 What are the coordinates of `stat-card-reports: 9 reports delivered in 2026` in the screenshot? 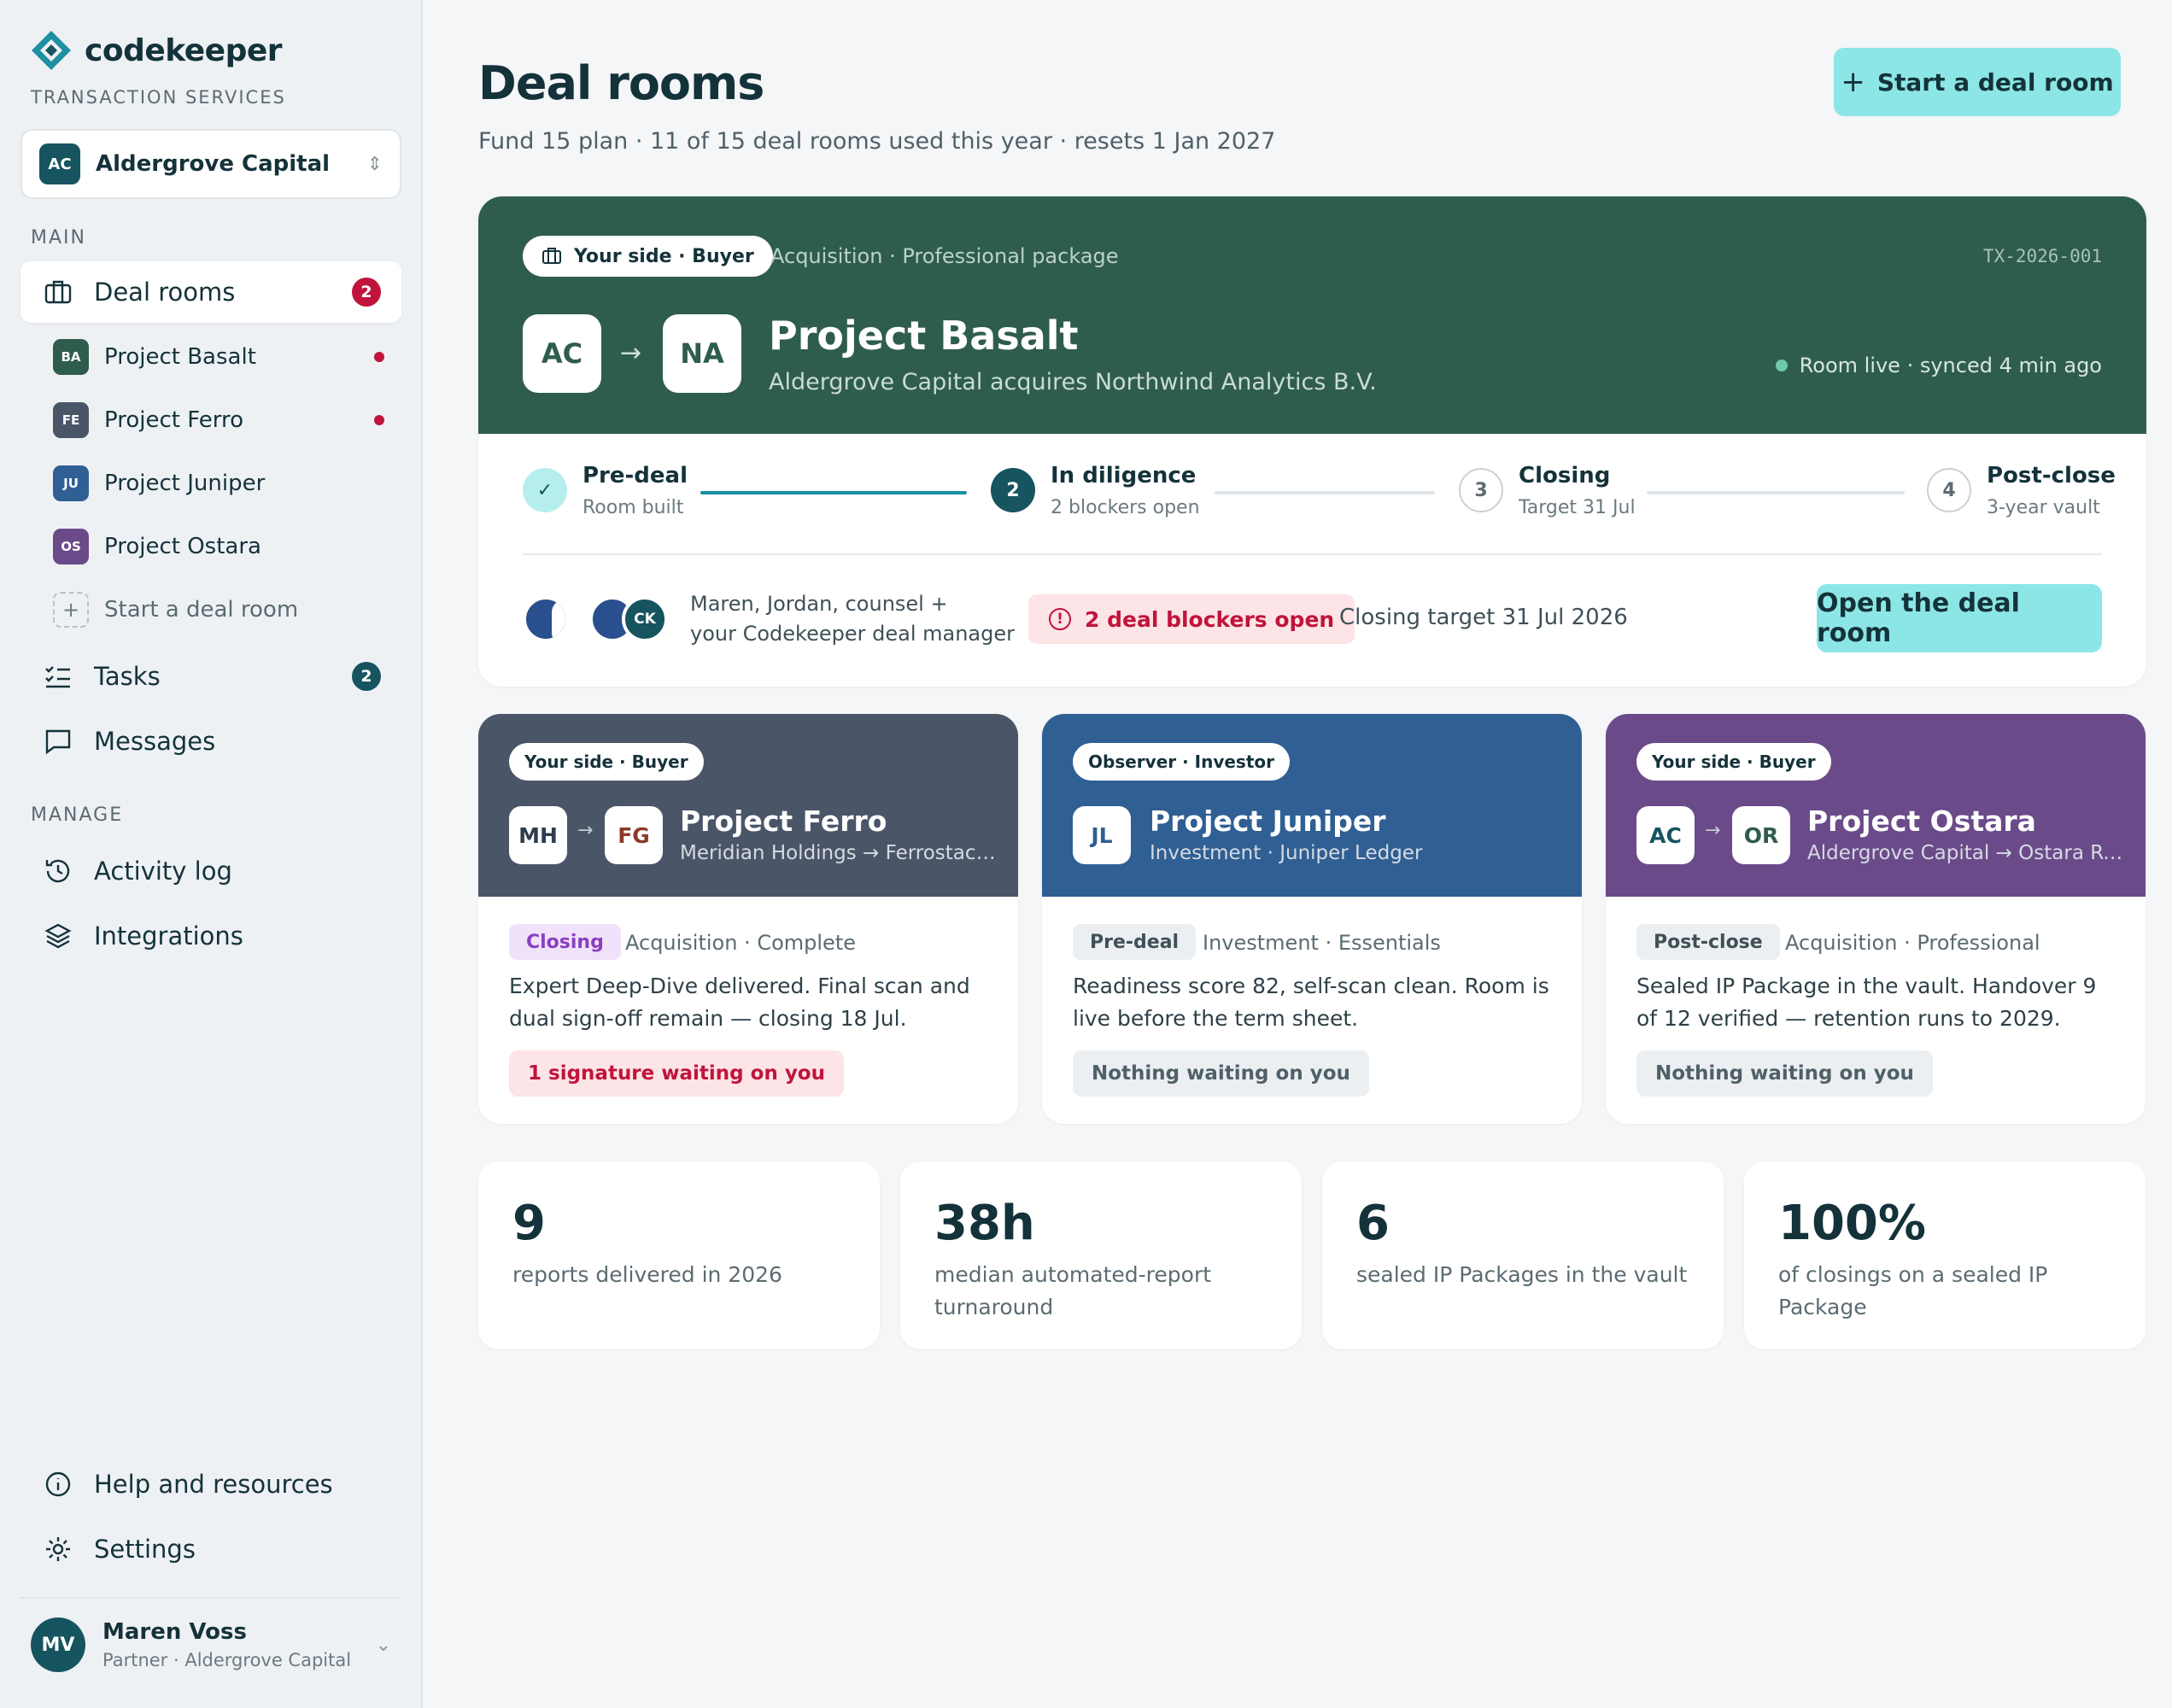 It's located at (679, 1255).